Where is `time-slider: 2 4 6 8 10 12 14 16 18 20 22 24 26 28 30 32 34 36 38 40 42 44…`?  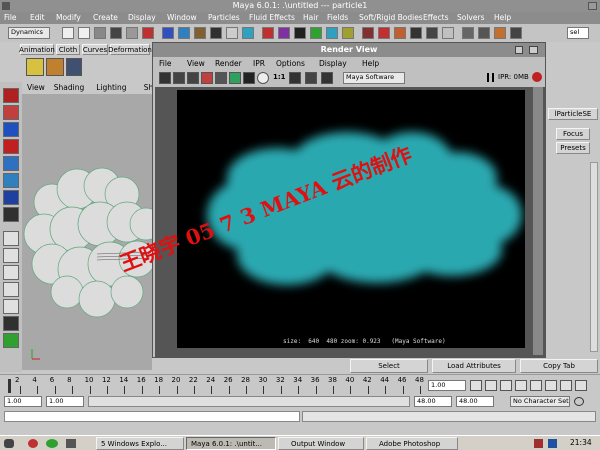 time-slider: 2 4 6 8 10 12 14 16 18 20 22 24 26 28 30 32 34 36 38 40 42 44… is located at coordinates (300, 384).